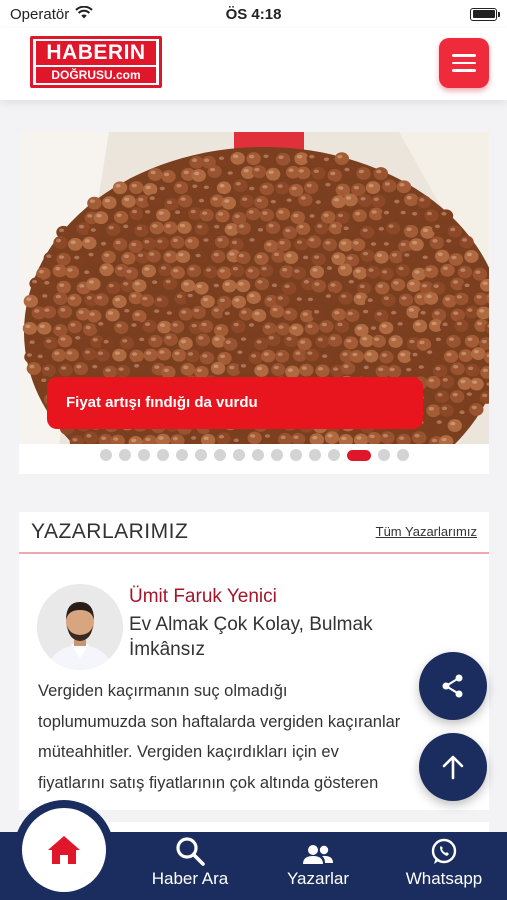 Image resolution: width=507 pixels, height=900 pixels. Describe the element at coordinates (190, 849) in the screenshot. I see `search-icon` at that location.